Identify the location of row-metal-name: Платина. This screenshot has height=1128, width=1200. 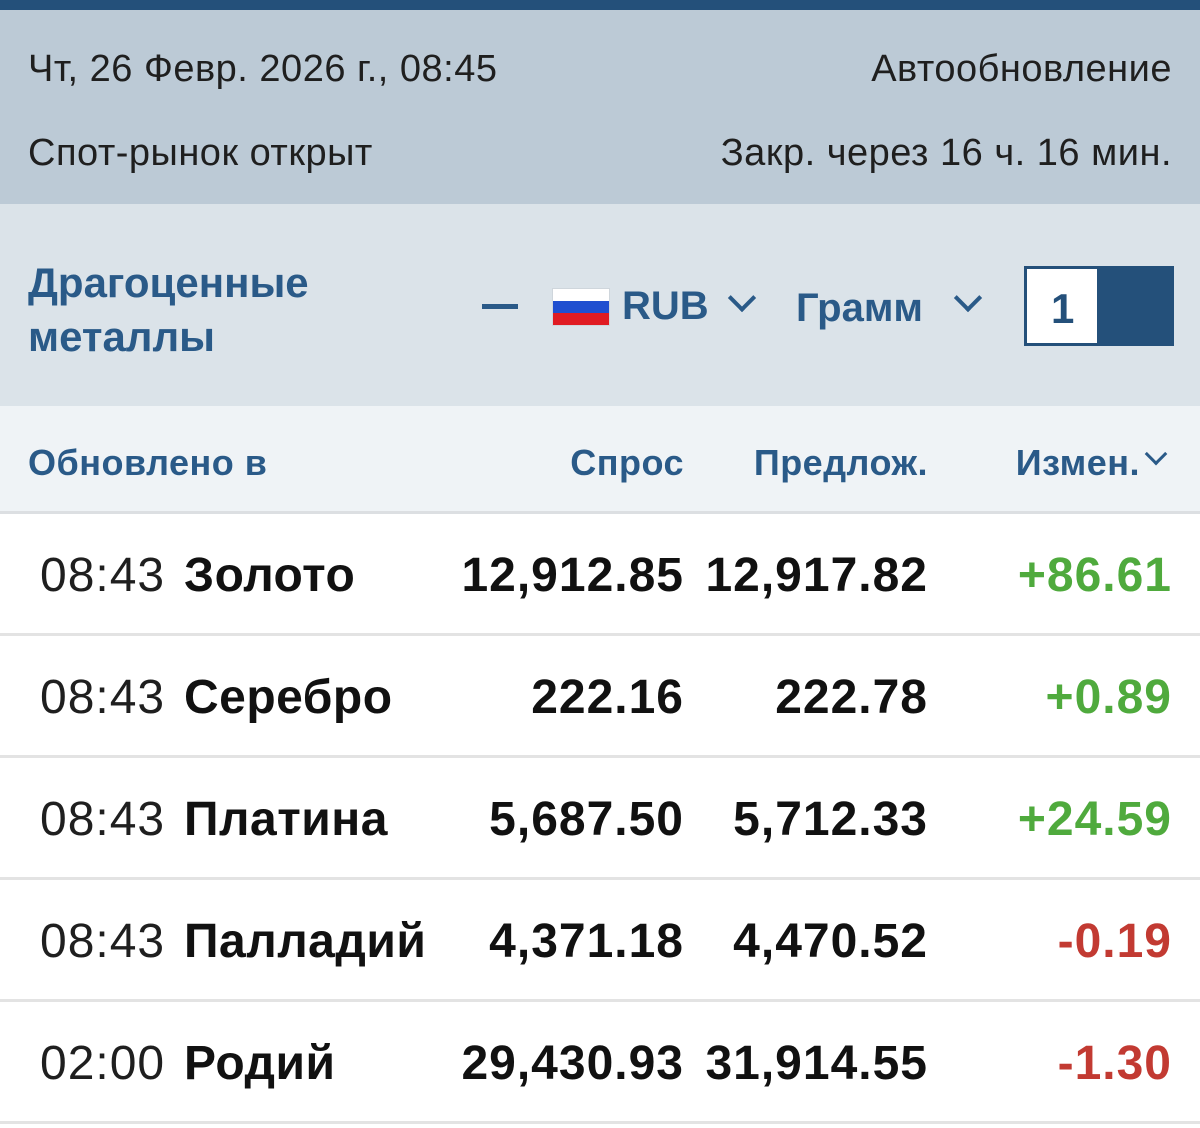
(286, 819).